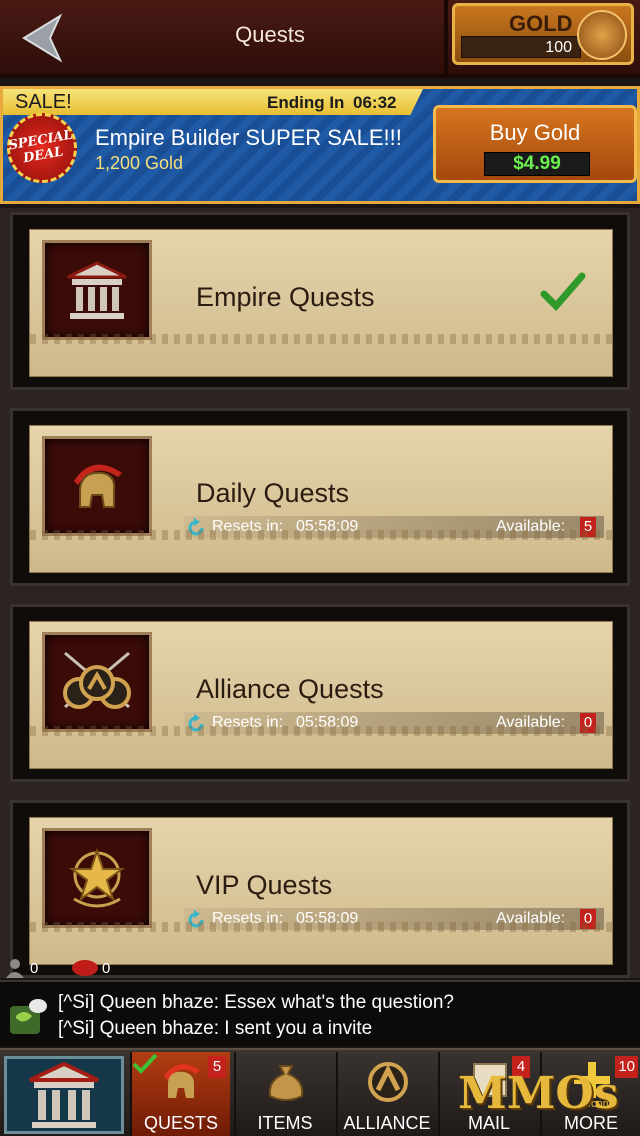 This screenshot has width=640, height=1136. What do you see at coordinates (85, 968) in the screenshot?
I see `message-icon` at bounding box center [85, 968].